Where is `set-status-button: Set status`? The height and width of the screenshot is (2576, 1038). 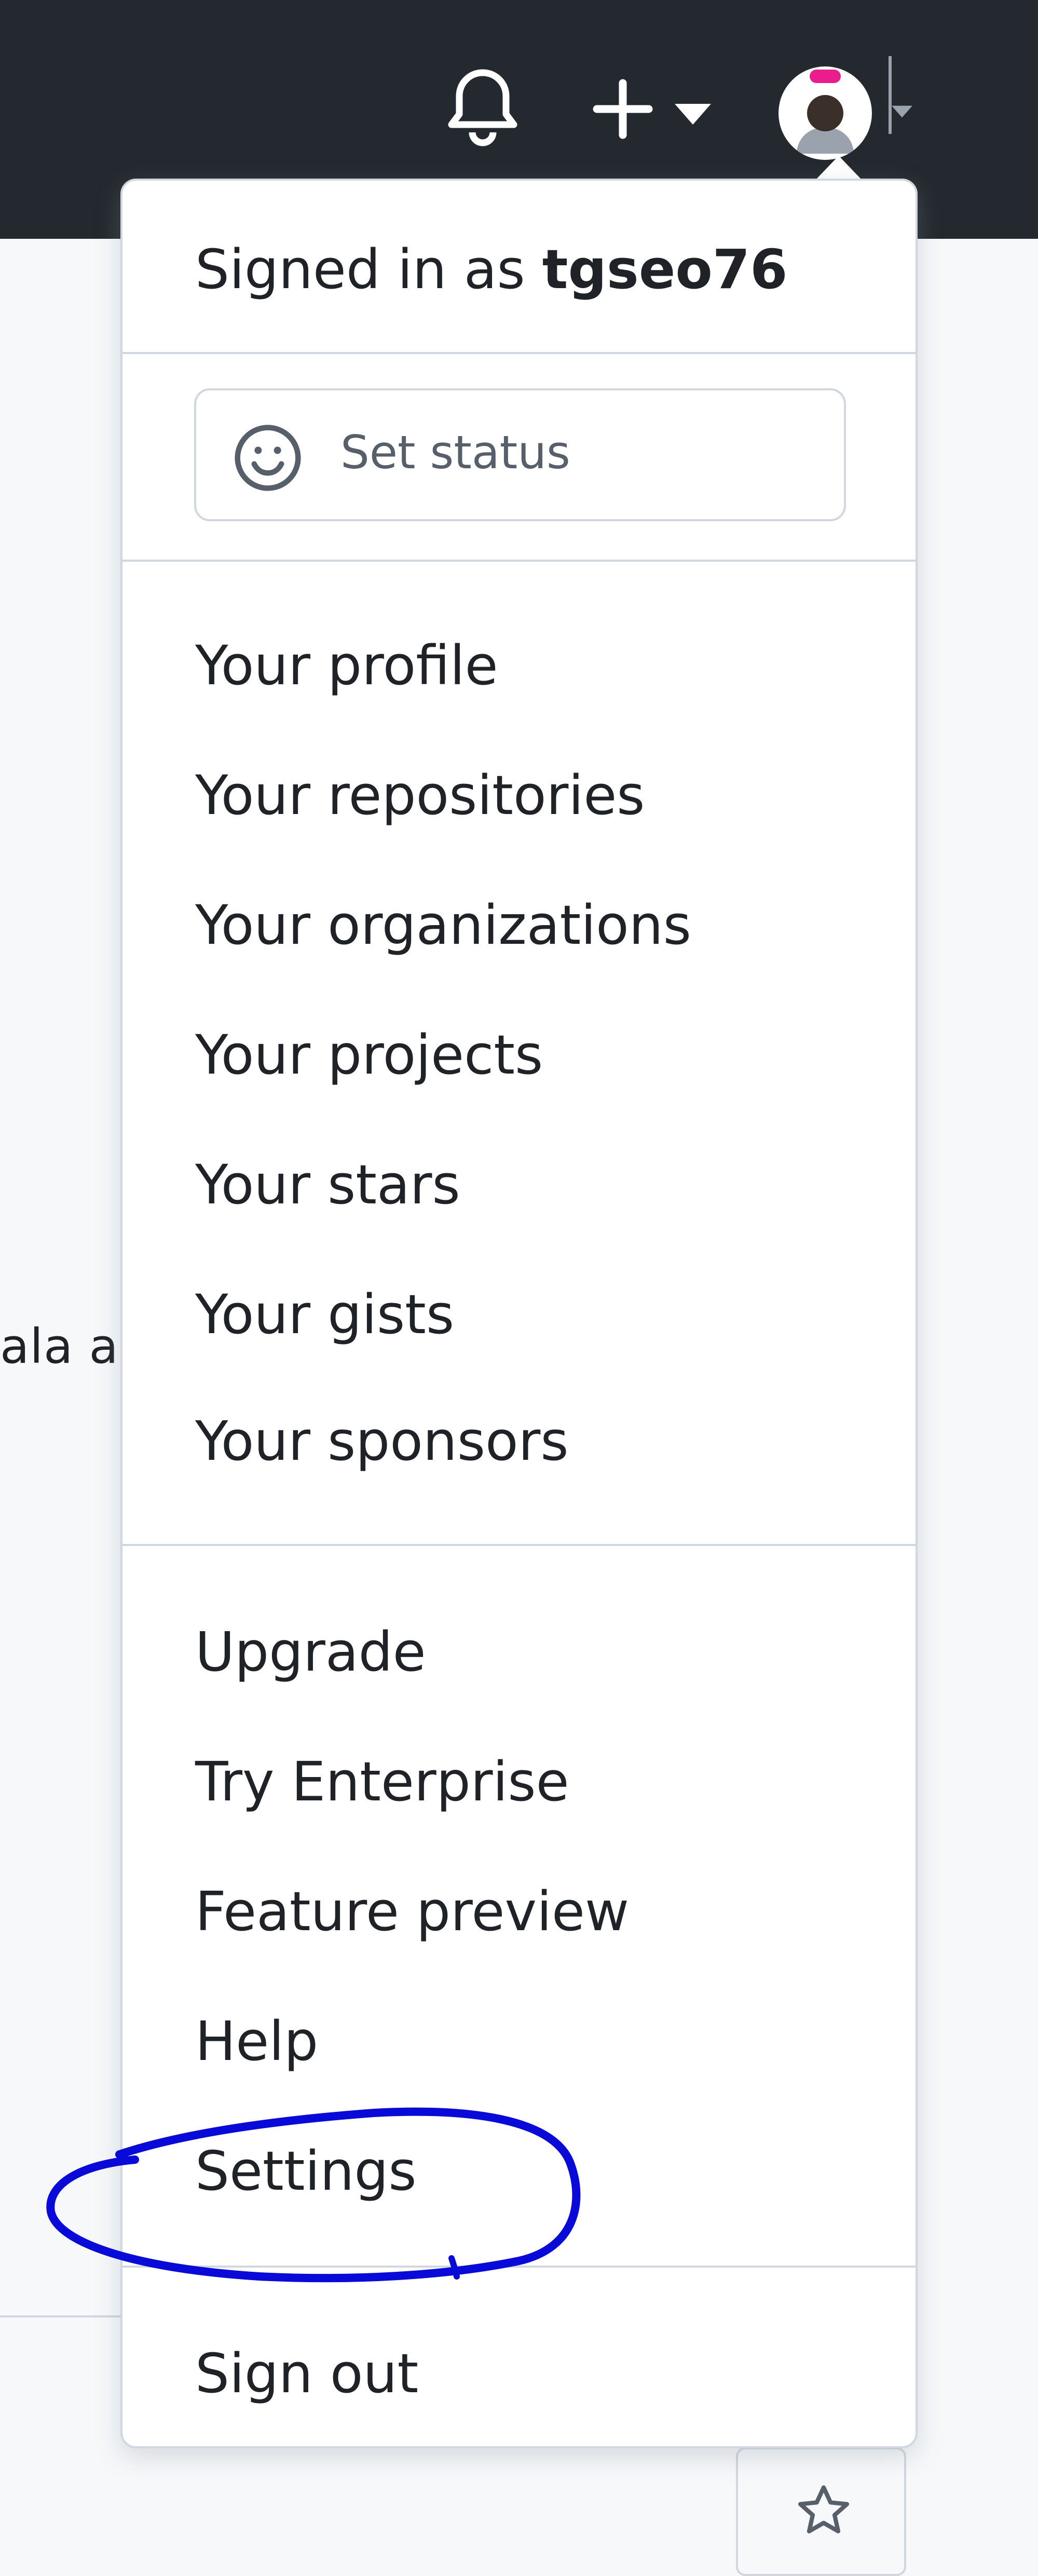 set-status-button: Set status is located at coordinates (520, 454).